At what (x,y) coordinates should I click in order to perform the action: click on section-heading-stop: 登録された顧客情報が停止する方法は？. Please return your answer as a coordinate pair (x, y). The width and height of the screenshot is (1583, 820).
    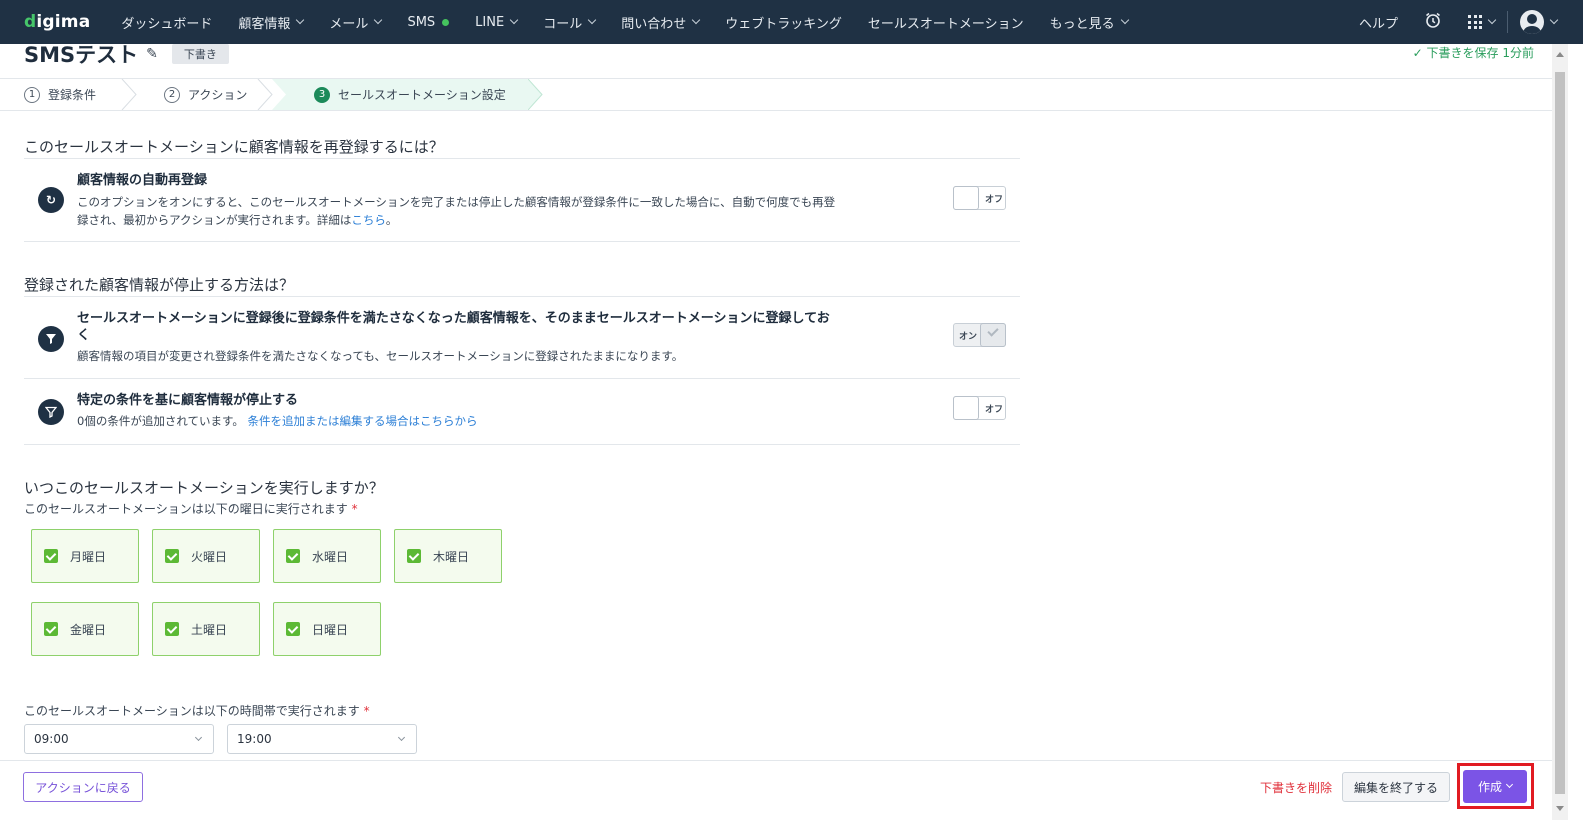
    Looking at the image, I should click on (159, 285).